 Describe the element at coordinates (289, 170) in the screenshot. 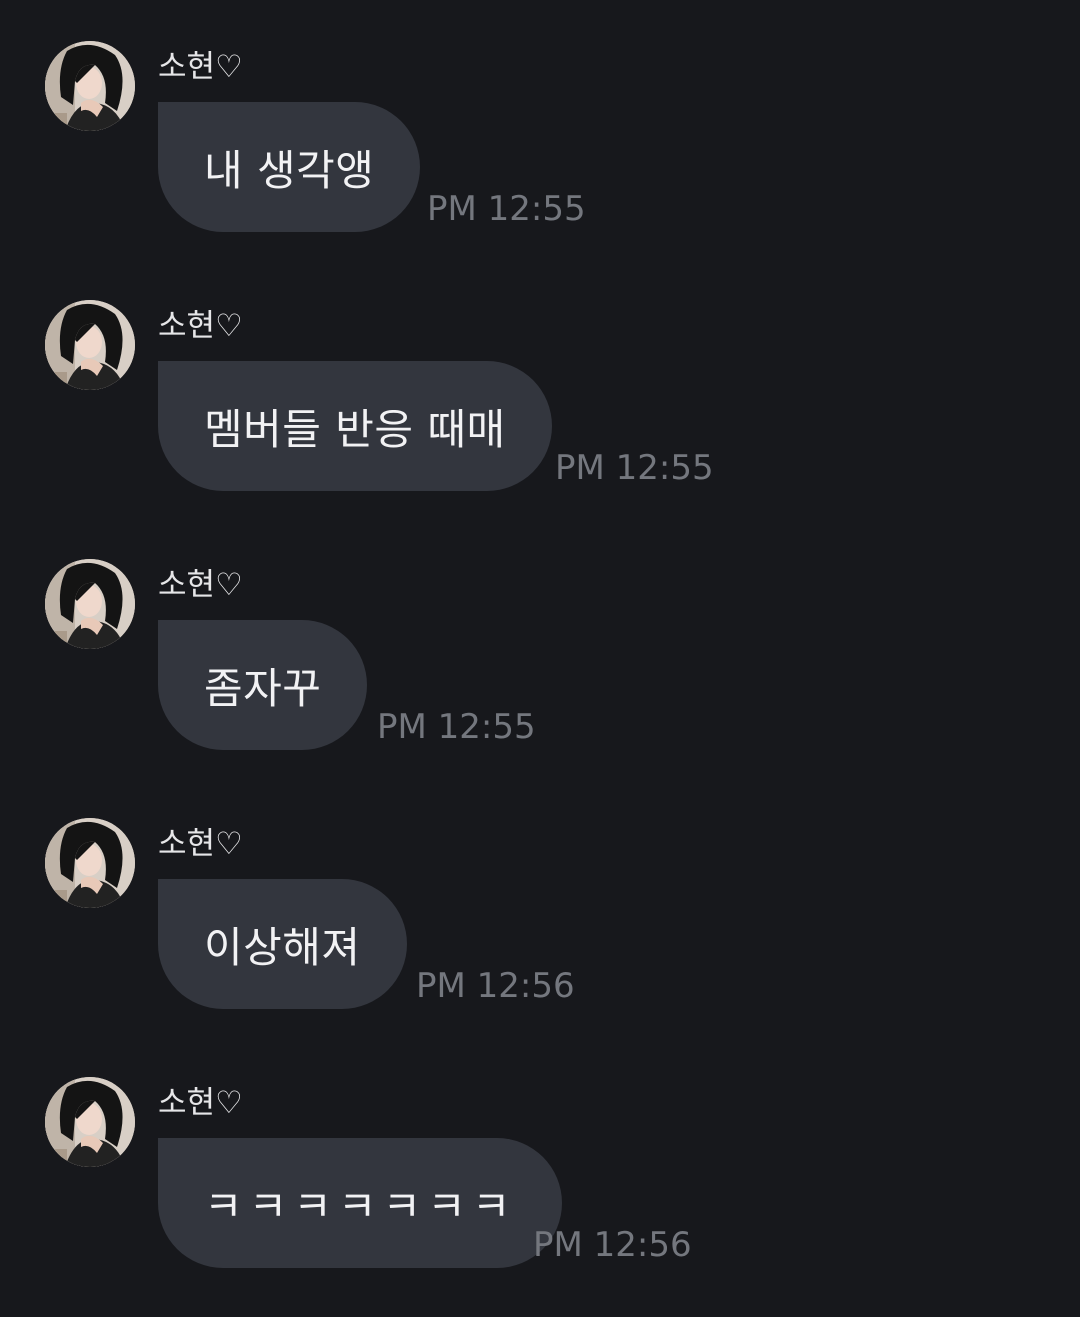

I see `message-text: 내 생각앵` at that location.